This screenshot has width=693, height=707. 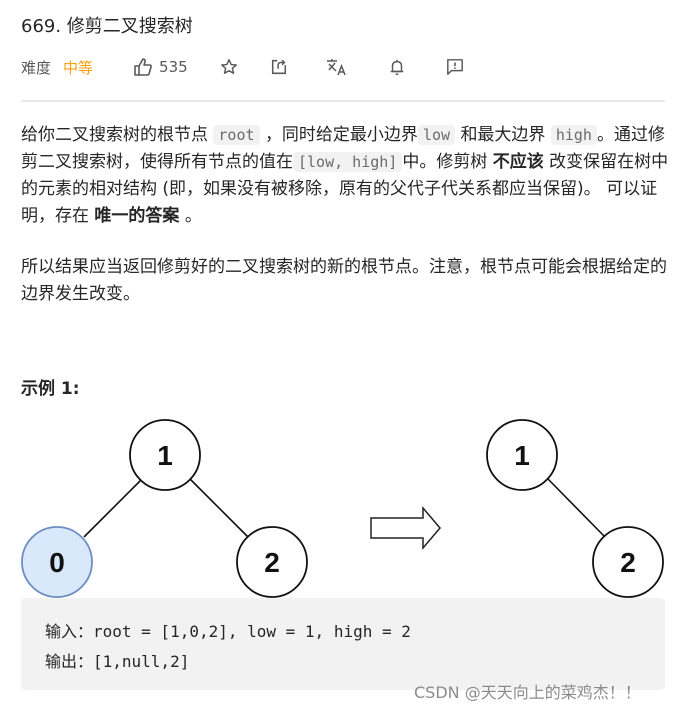 I want to click on watermark: CSDN @天天向上的菜鸡杰！！, so click(x=527, y=692).